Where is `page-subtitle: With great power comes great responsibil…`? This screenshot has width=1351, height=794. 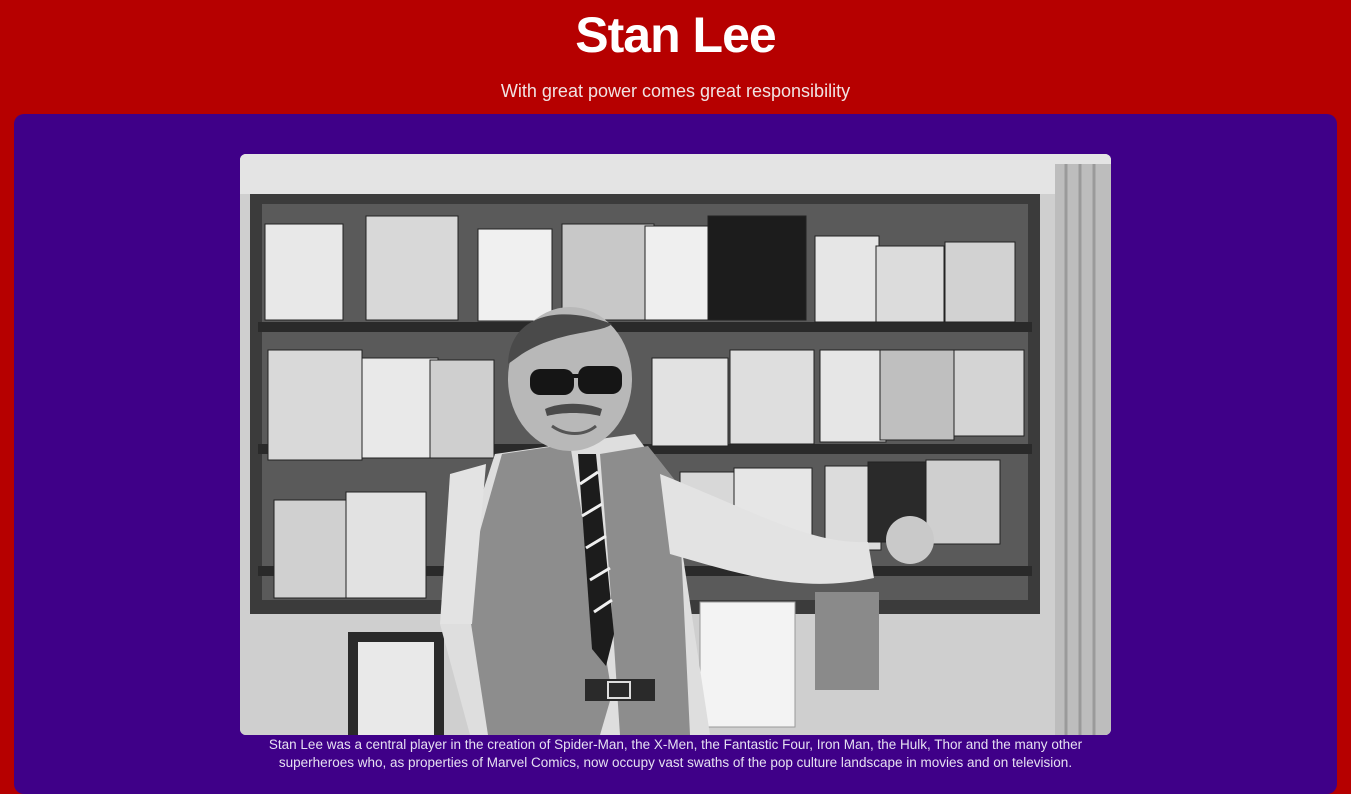 page-subtitle: With great power comes great responsibil… is located at coordinates (675, 91).